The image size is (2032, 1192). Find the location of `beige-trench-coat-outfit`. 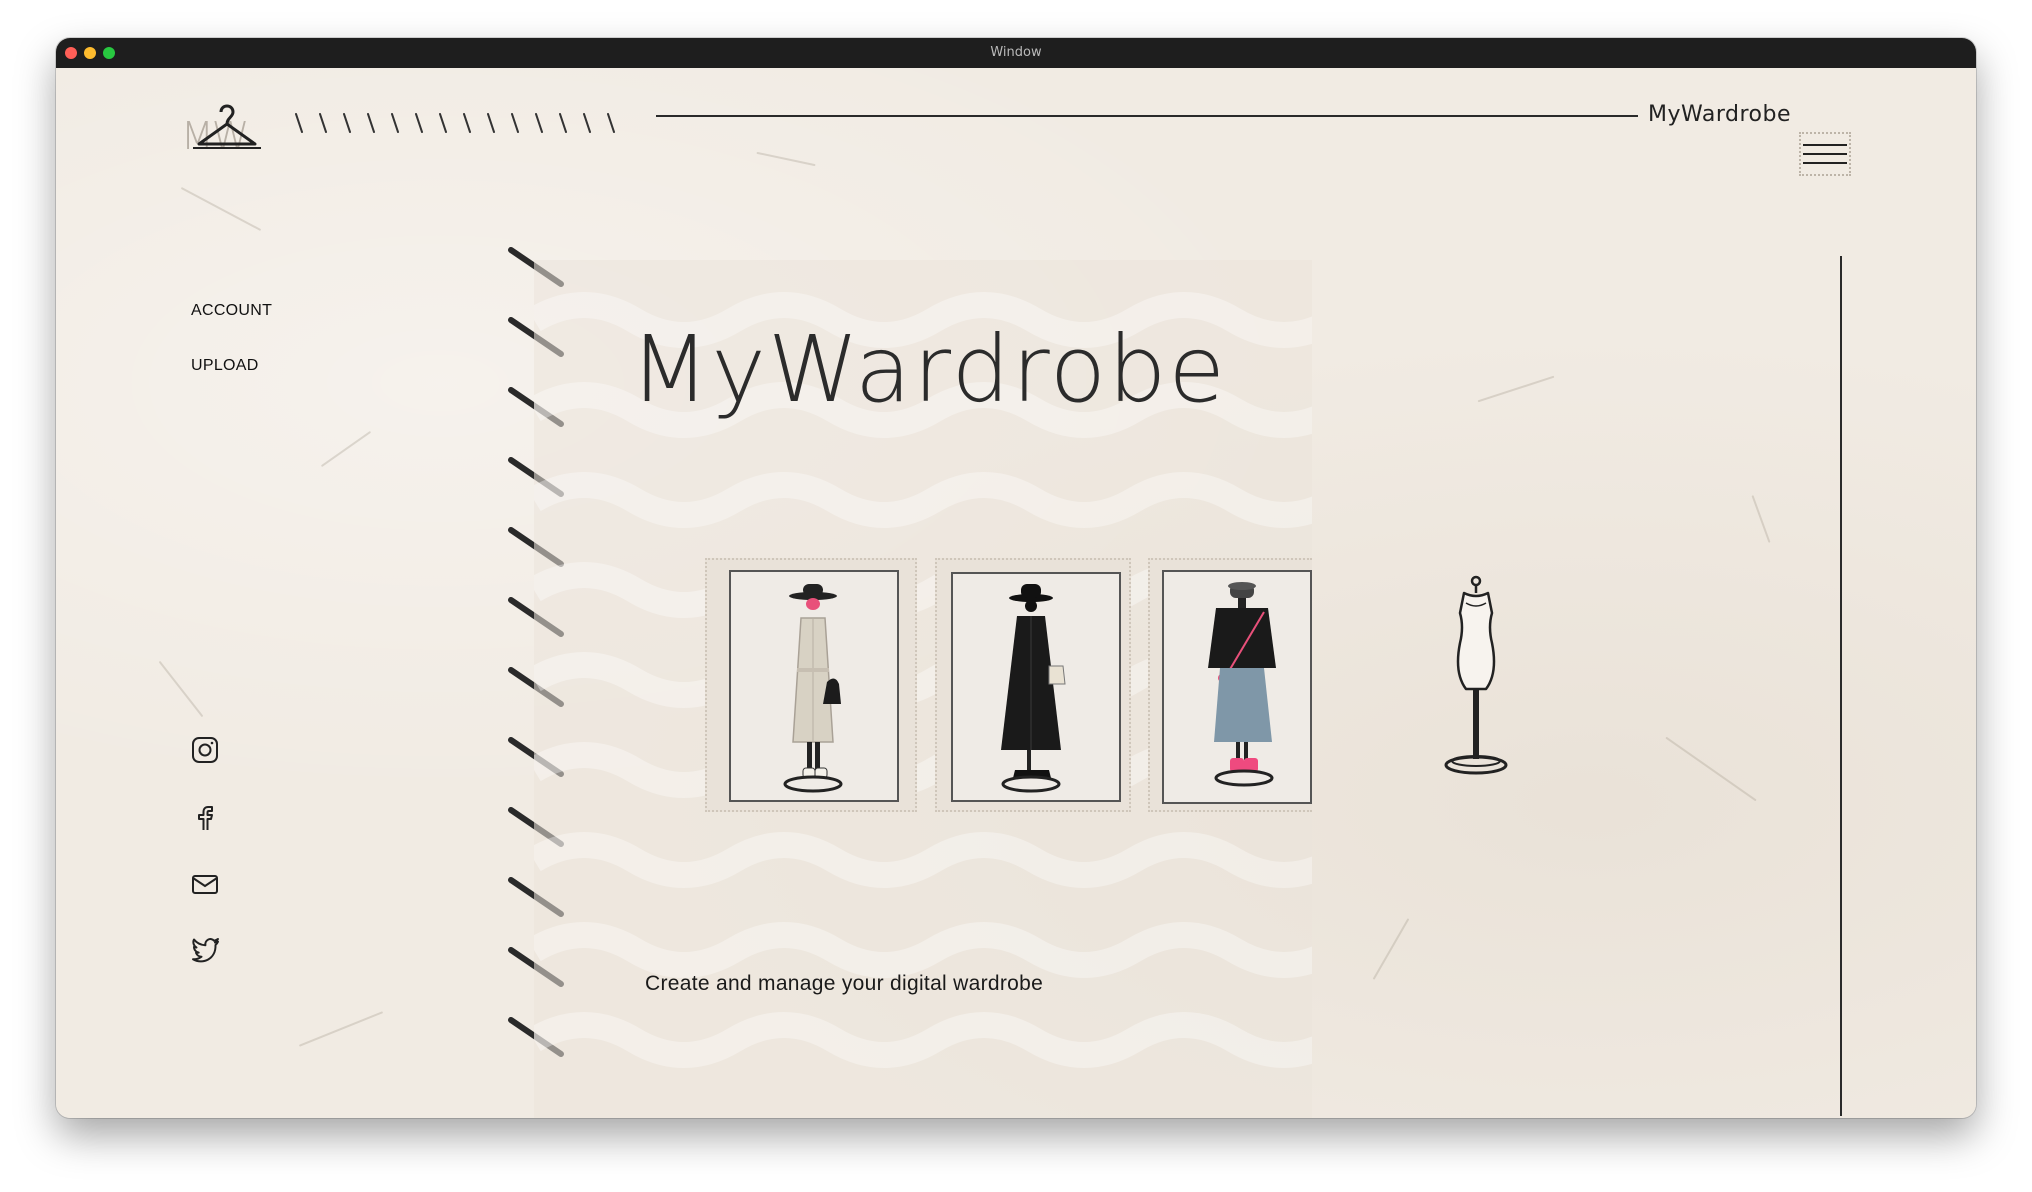

beige-trench-coat-outfit is located at coordinates (813, 688).